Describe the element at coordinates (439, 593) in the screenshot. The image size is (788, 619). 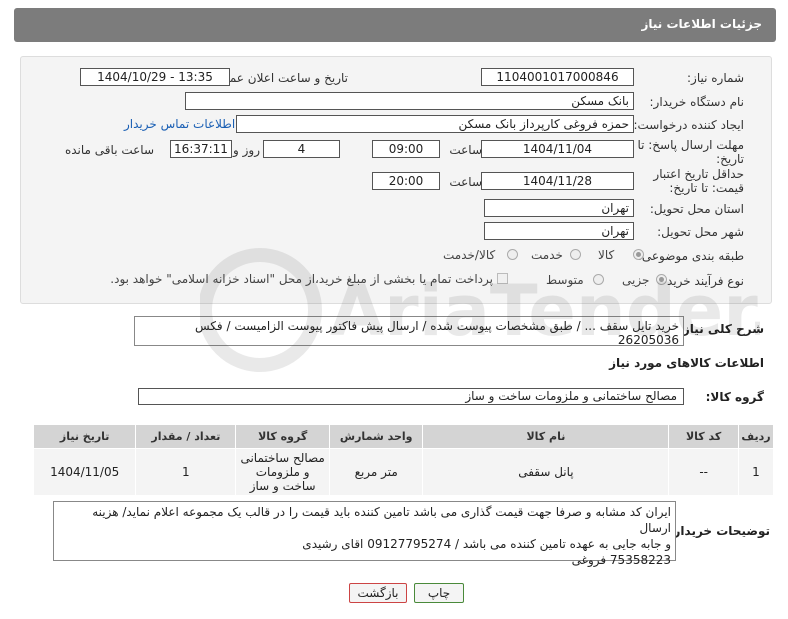
I see `print-button: چاپ` at that location.